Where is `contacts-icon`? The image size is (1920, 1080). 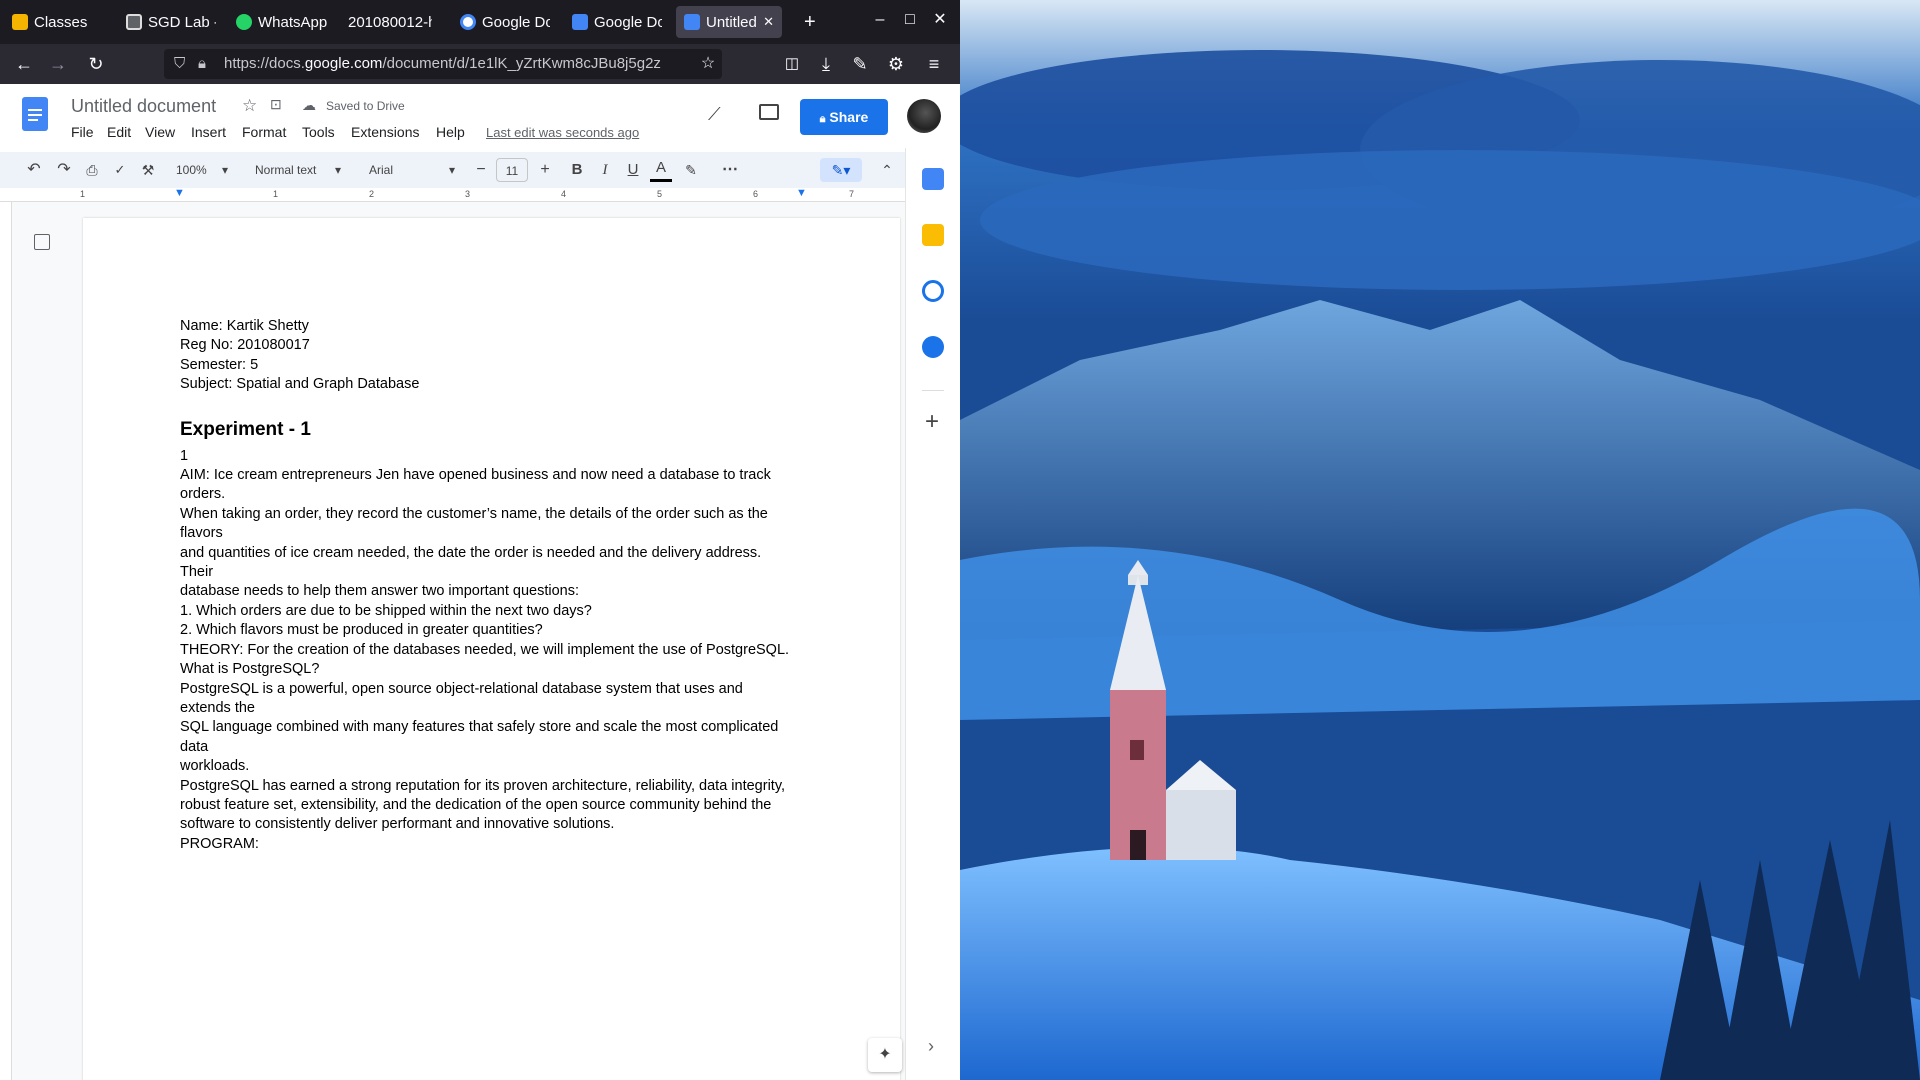
contacts-icon is located at coordinates (933, 347).